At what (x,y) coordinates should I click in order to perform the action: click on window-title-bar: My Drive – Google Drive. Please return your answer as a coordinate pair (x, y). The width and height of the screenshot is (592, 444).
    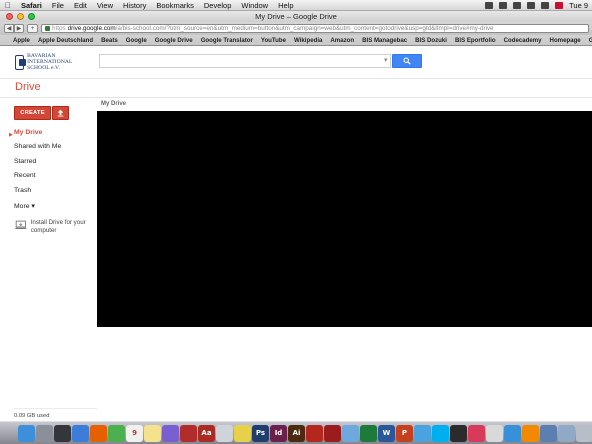
    Looking at the image, I should click on (296, 16).